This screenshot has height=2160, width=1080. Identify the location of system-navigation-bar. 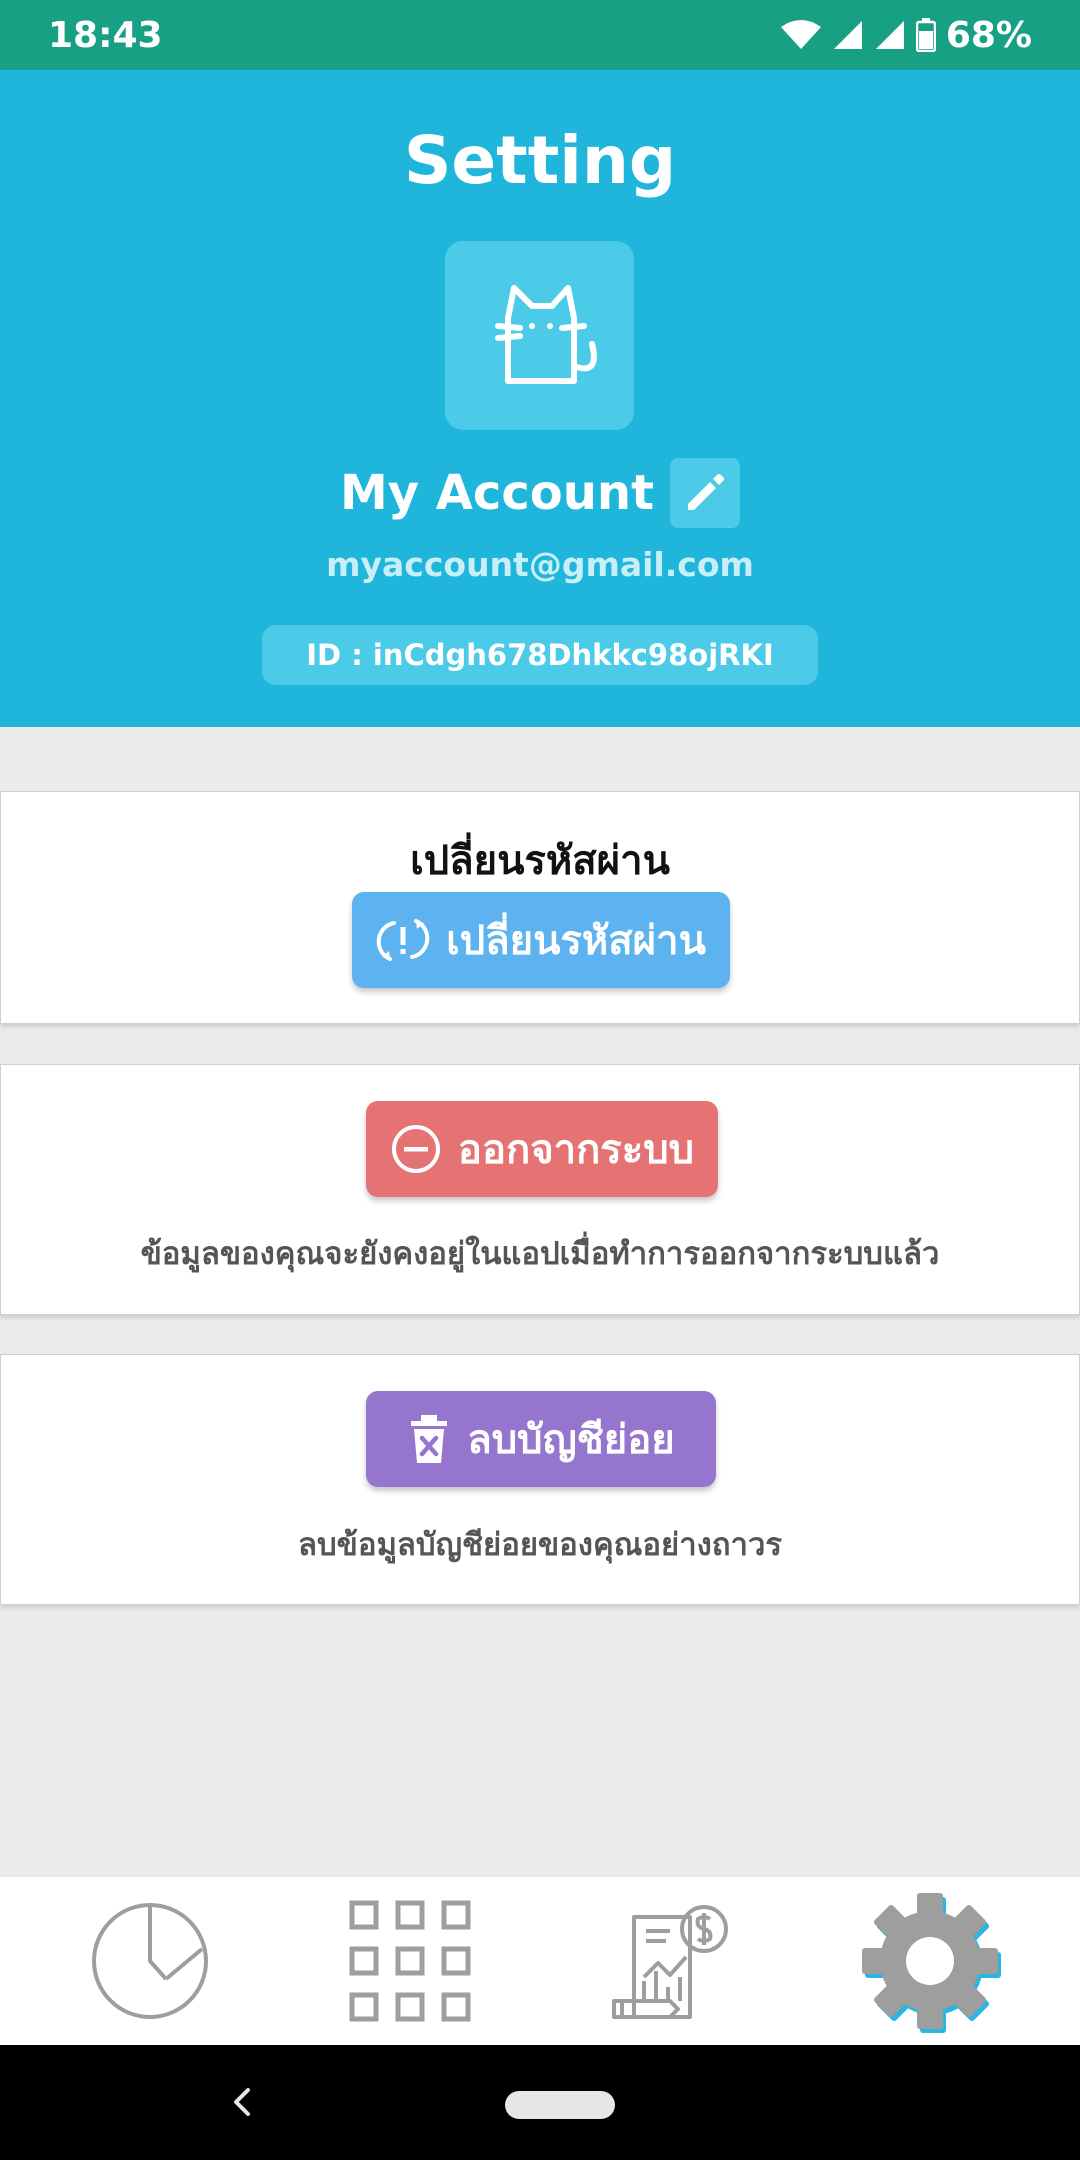
(540, 2102).